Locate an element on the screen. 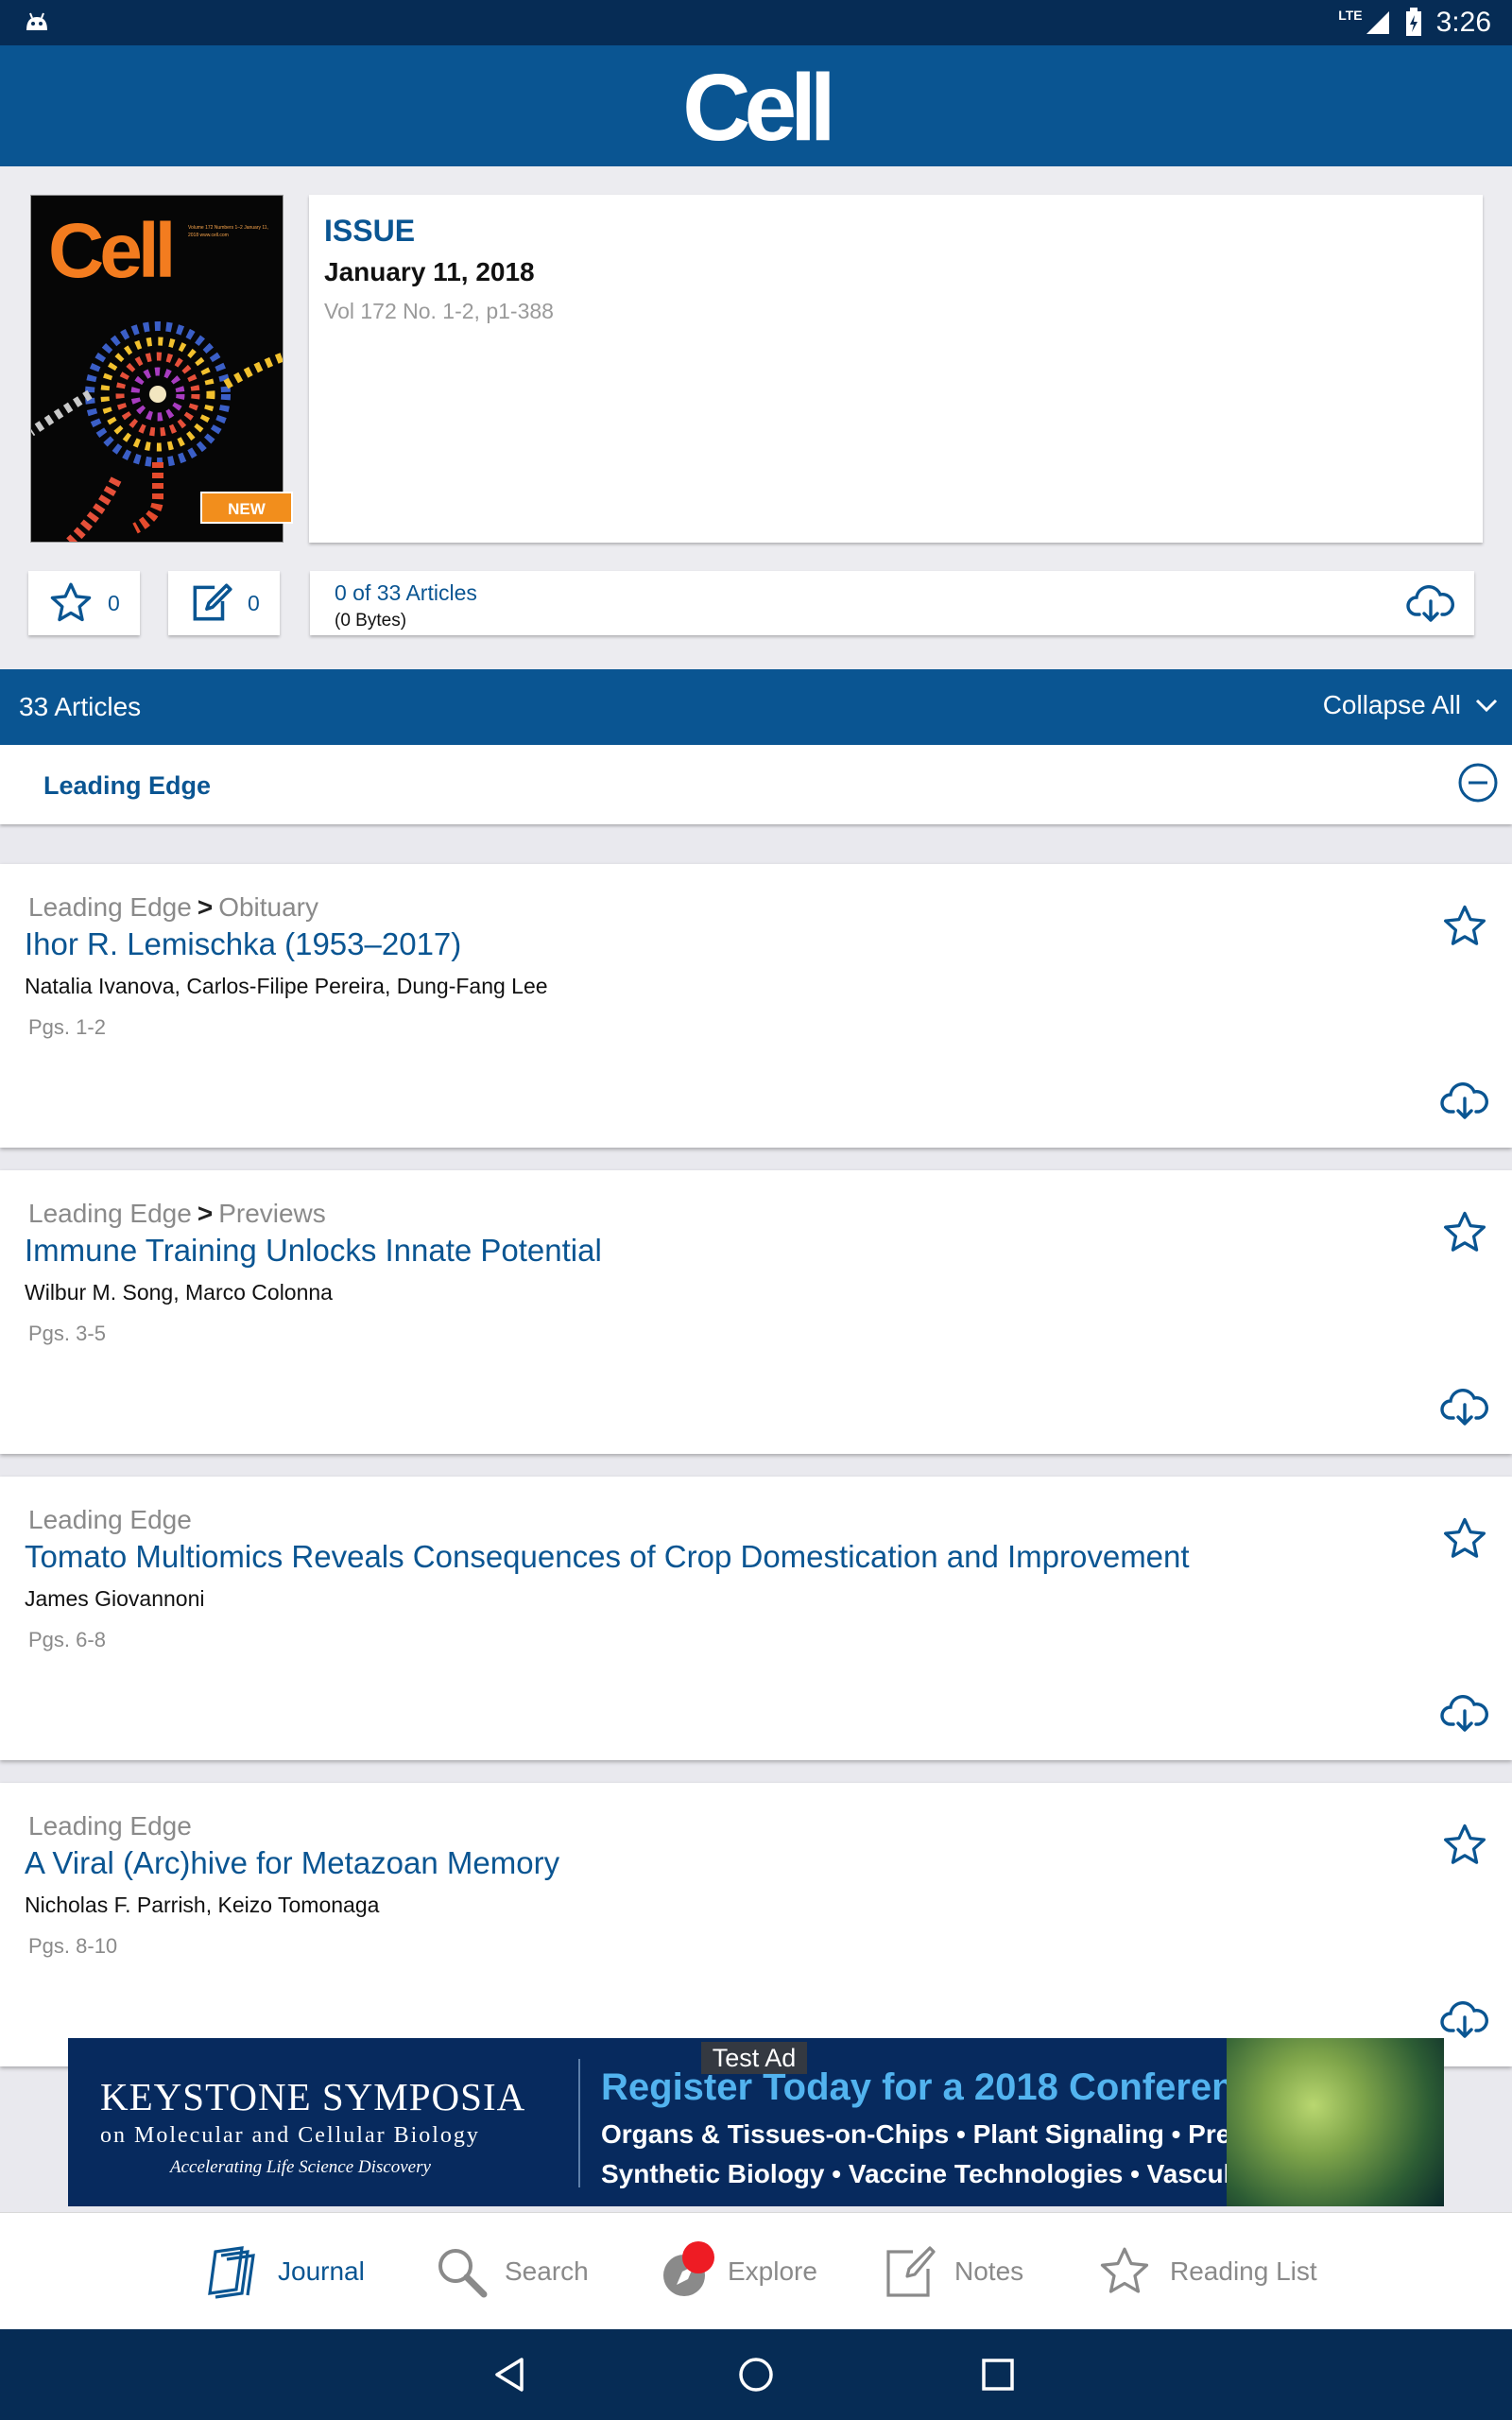 The width and height of the screenshot is (1512, 2420). article-pages: Pgs. 1-2 is located at coordinates (67, 1027).